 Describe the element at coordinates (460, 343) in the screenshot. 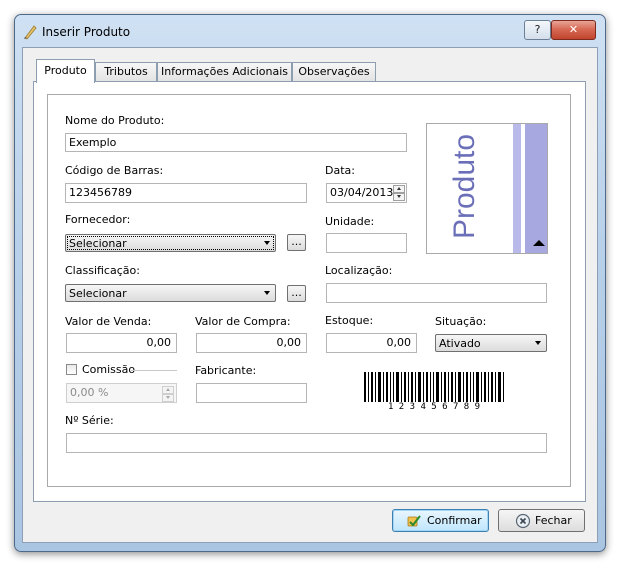

I see `situacao-value: Ativado` at that location.